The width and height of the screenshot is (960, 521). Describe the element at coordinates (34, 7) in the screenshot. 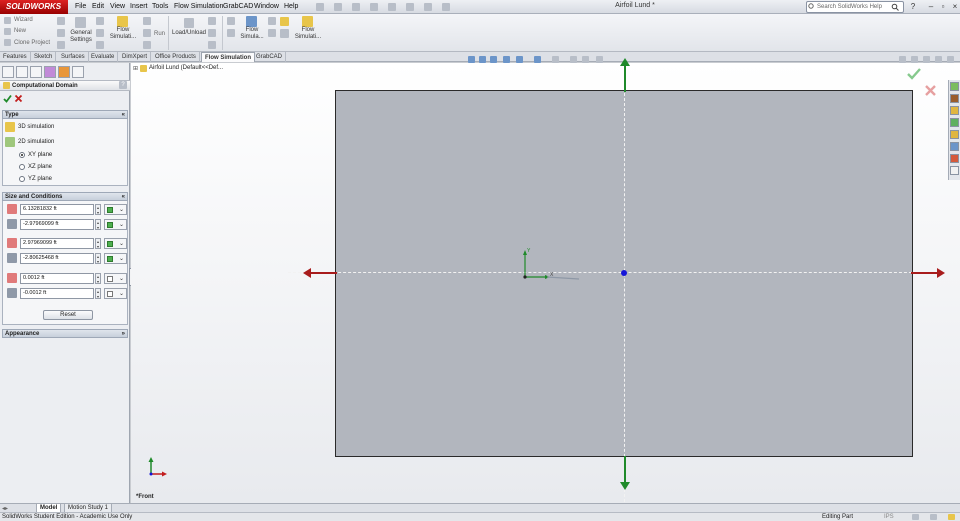

I see `solidworks-logo: SOLIDWORKS` at that location.